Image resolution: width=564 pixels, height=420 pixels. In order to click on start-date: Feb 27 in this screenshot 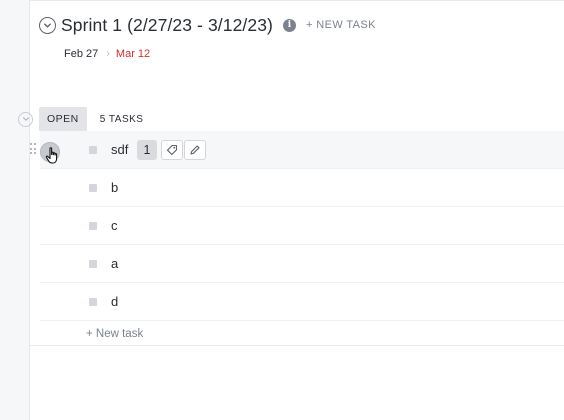, I will do `click(81, 54)`.